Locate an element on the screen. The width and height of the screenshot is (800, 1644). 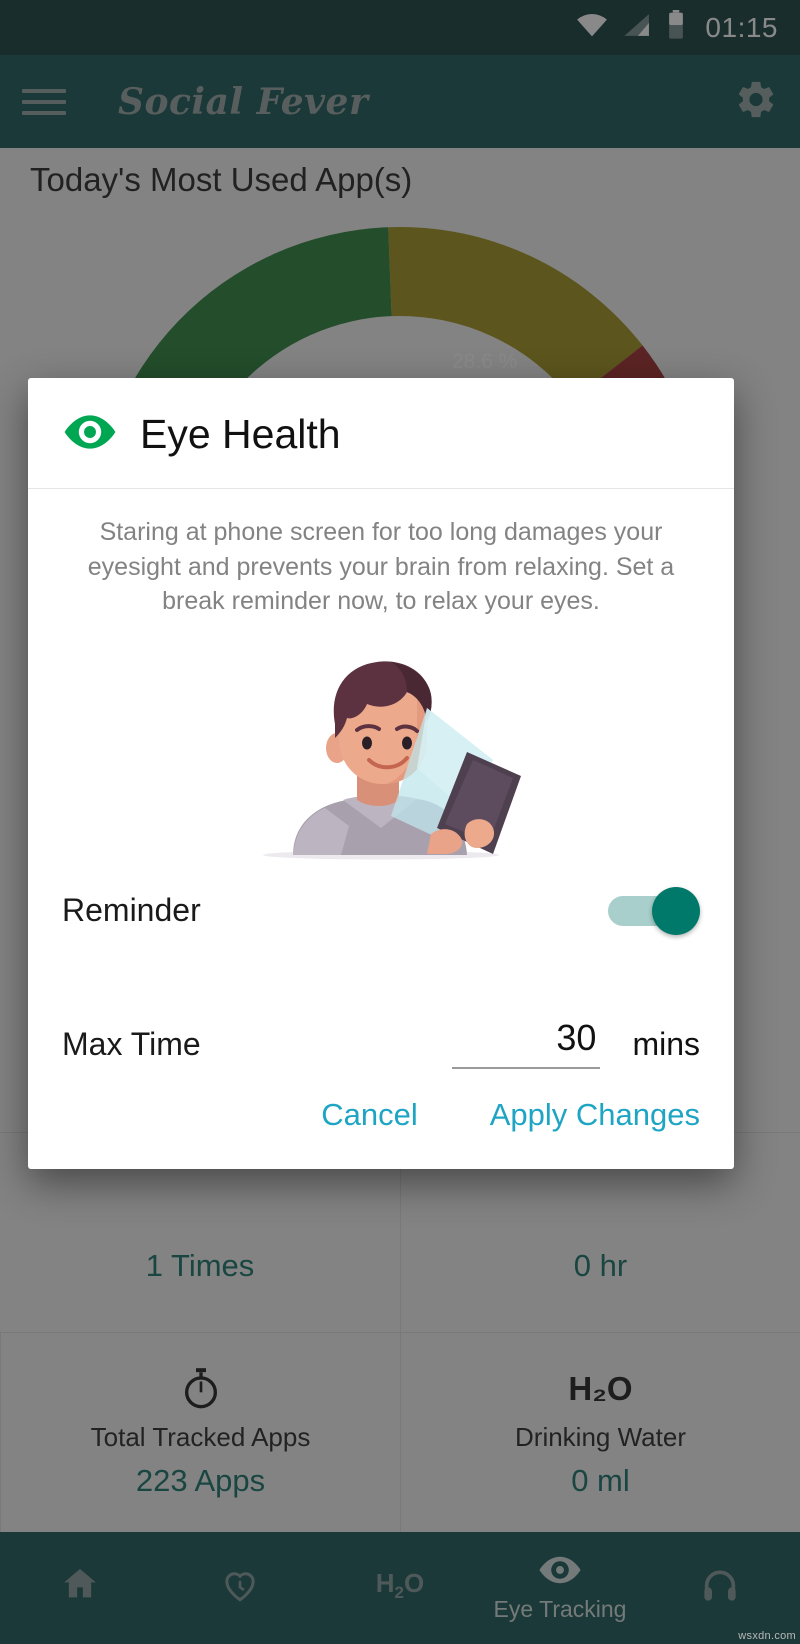
dialog-header: Eye Health is located at coordinates (381, 433).